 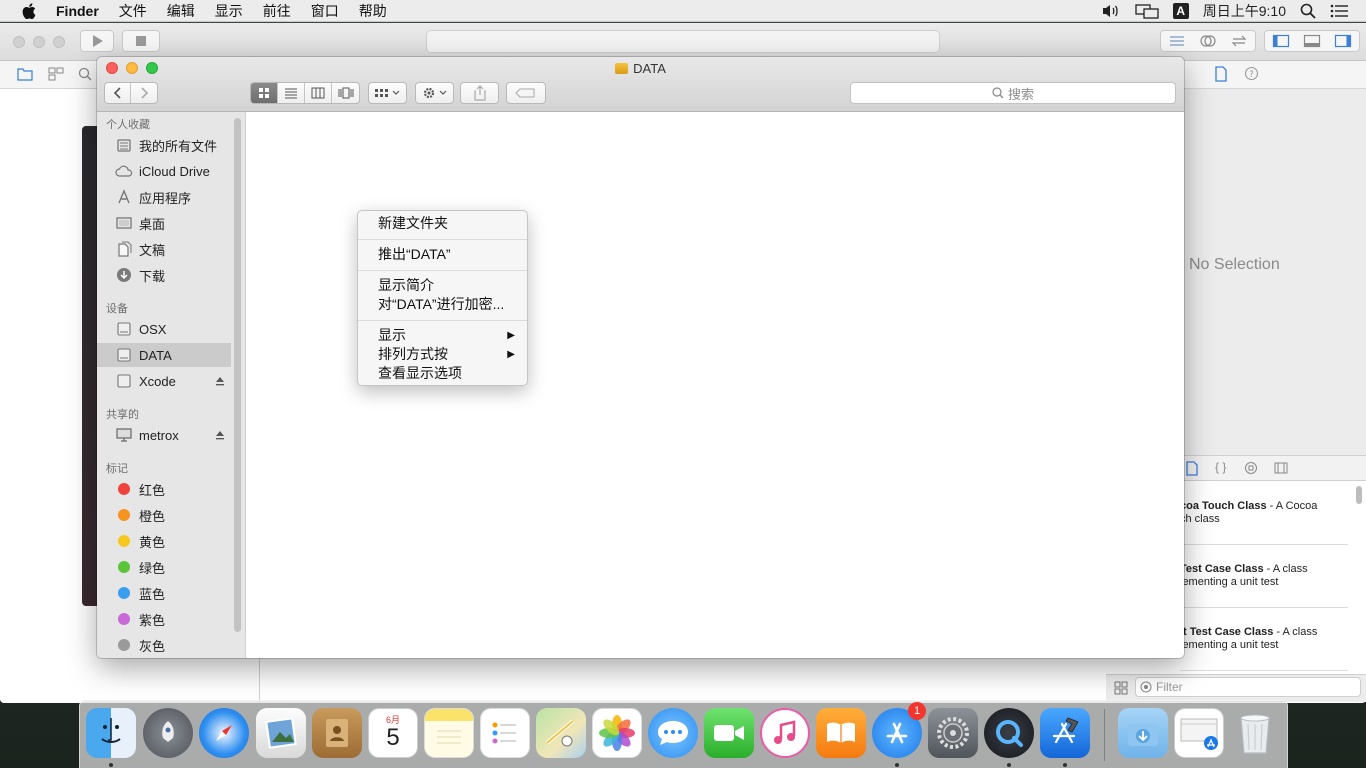 What do you see at coordinates (442, 373) in the screenshot?
I see `menu-item-view-options: 查看显示选项` at bounding box center [442, 373].